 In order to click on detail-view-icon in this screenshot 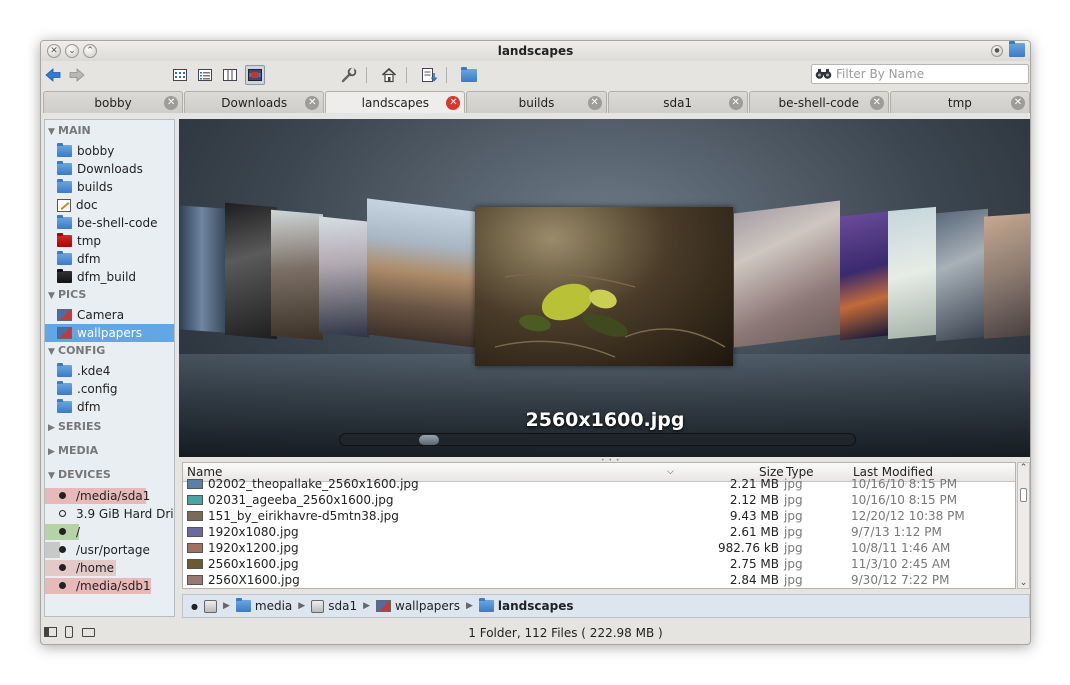, I will do `click(205, 75)`.